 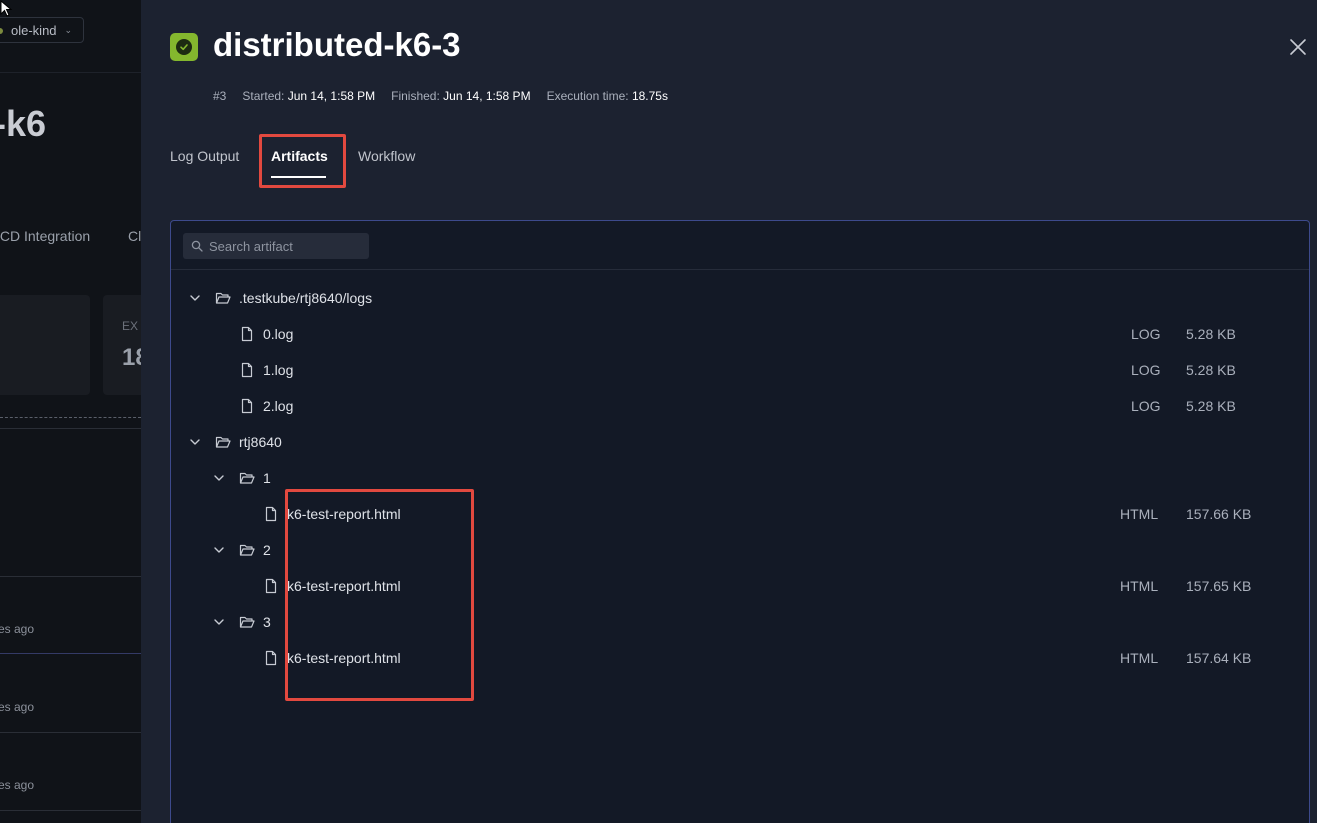 What do you see at coordinates (34, 30) in the screenshot?
I see `cluster-label: ole-kind` at bounding box center [34, 30].